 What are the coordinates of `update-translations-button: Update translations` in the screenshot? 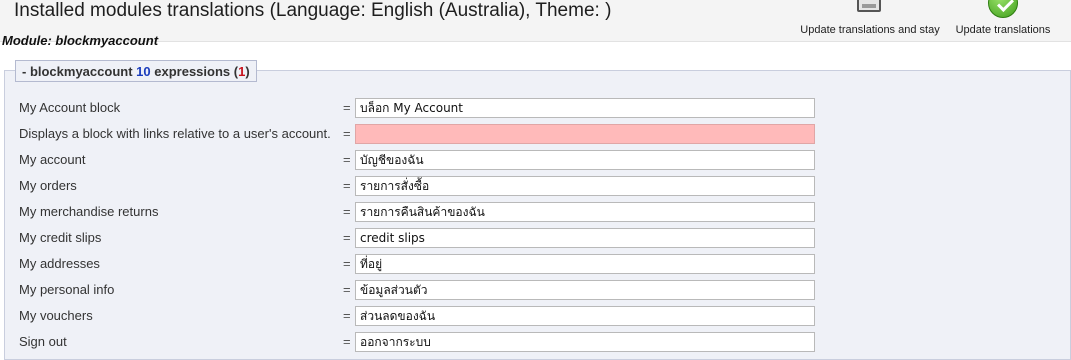 It's located at (1003, 21).